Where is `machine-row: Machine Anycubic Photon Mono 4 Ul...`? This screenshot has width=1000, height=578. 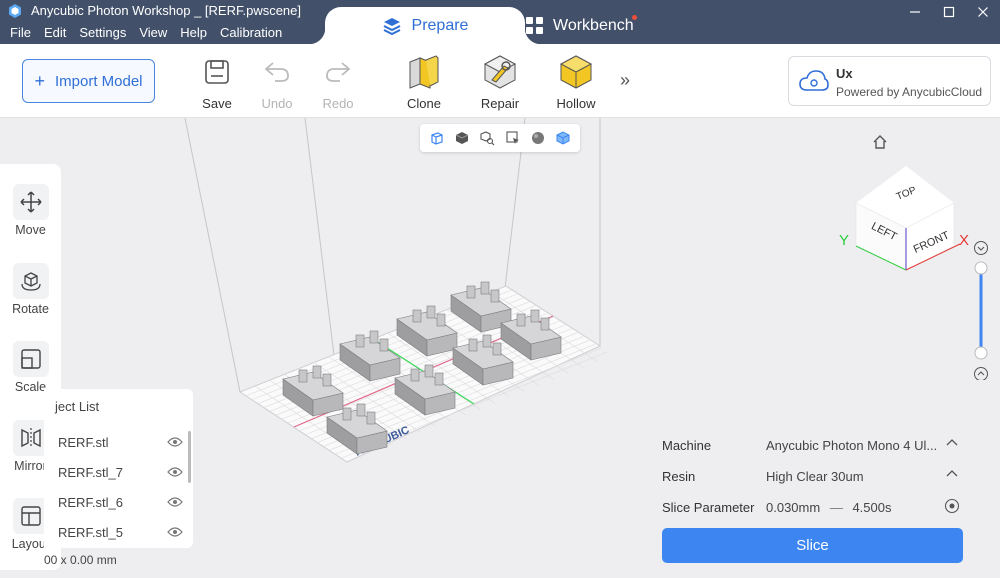
machine-row: Machine Anycubic Photon Mono 4 Ul... is located at coordinates (813, 445).